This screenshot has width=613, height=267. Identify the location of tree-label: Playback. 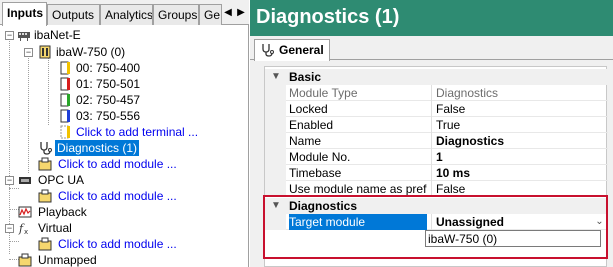
(62, 212).